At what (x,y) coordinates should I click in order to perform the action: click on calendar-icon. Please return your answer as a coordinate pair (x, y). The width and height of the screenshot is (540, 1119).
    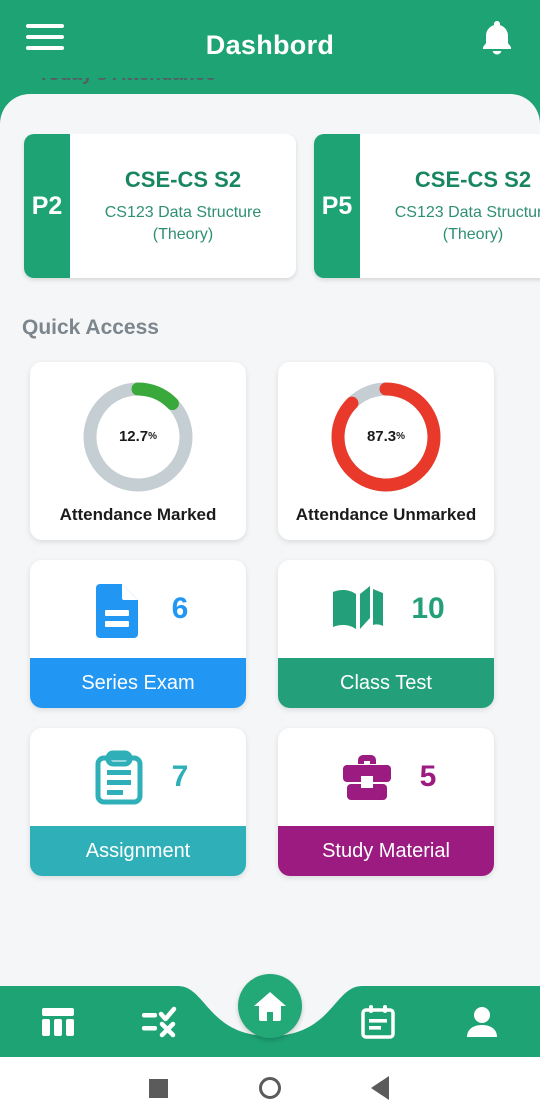
    Looking at the image, I should click on (378, 1021).